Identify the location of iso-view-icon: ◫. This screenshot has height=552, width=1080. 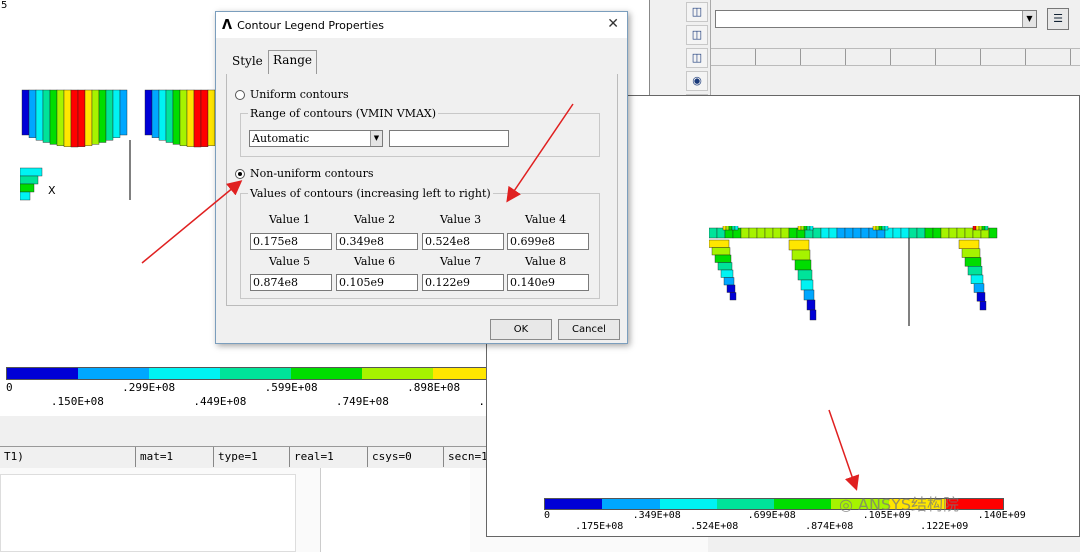
(697, 12).